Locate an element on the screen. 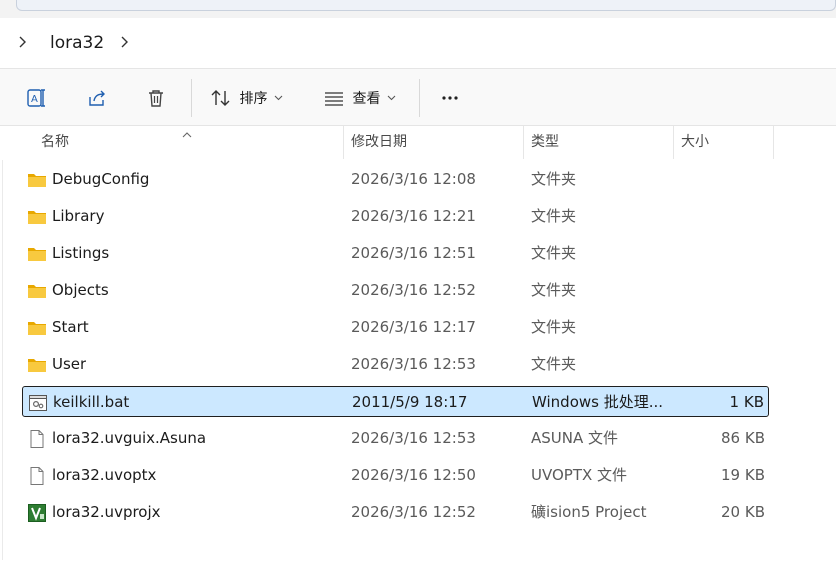 The width and height of the screenshot is (836, 565). title-strip is located at coordinates (418, 9).